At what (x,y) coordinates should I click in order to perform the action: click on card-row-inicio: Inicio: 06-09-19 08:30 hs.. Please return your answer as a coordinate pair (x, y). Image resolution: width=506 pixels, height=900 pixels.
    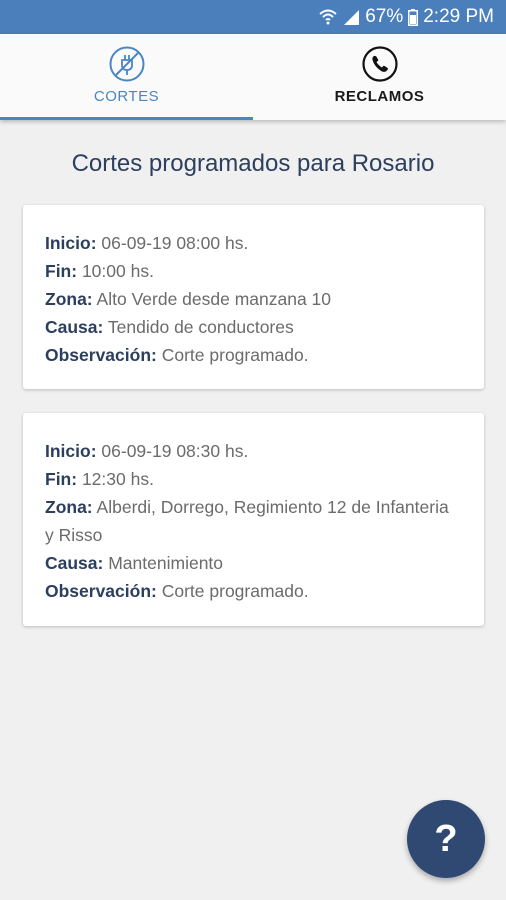
    Looking at the image, I should click on (253, 451).